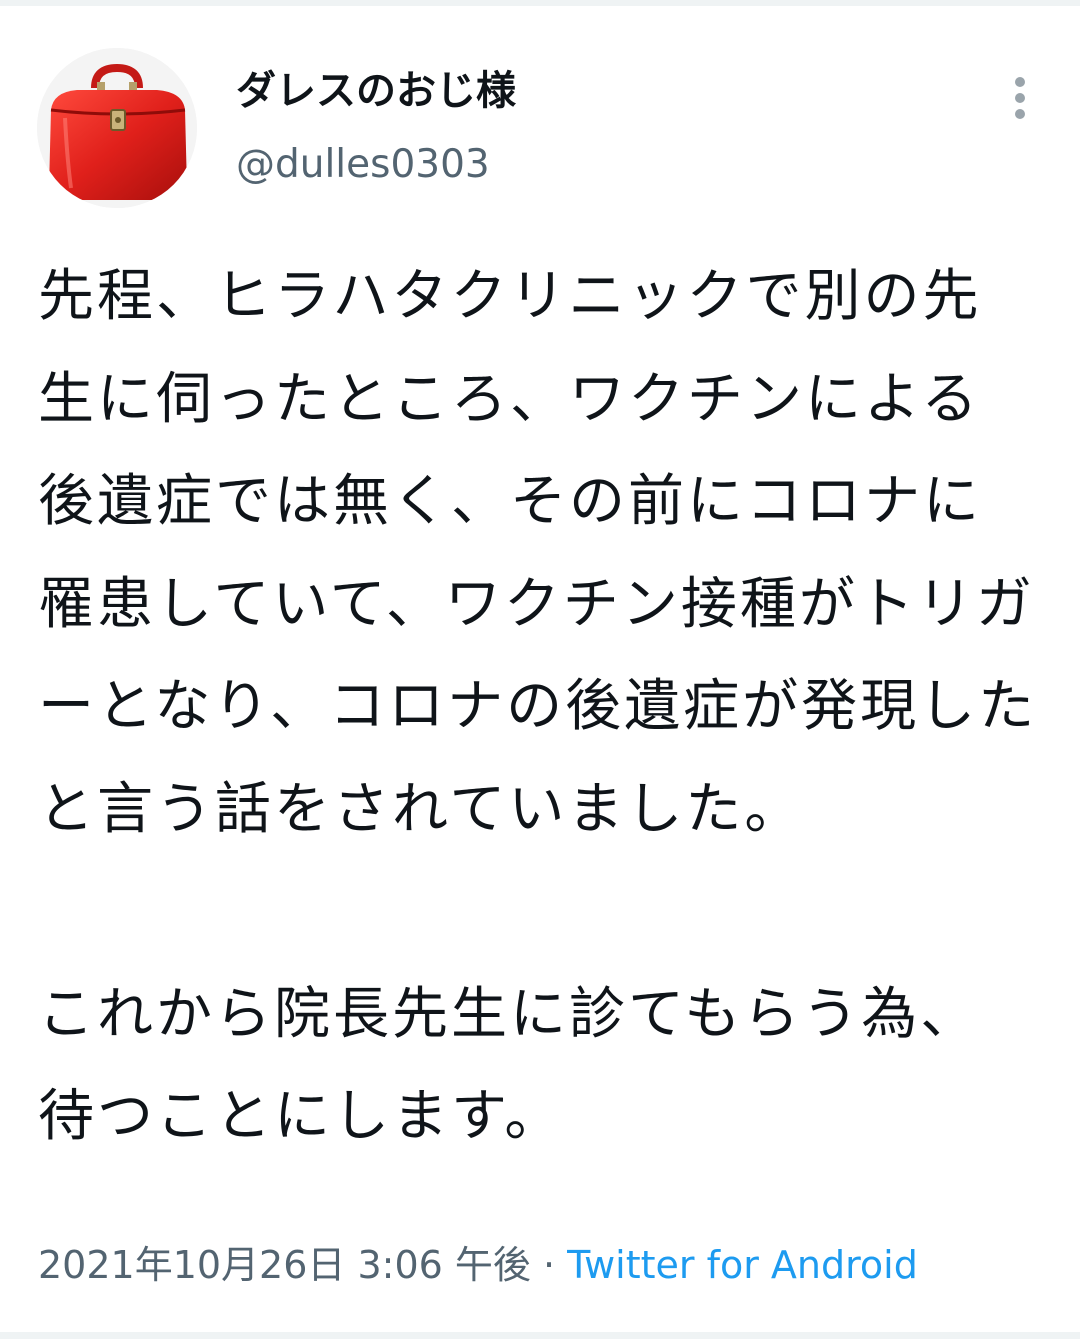 This screenshot has height=1339, width=1080. I want to click on more-options-button, so click(1020, 98).